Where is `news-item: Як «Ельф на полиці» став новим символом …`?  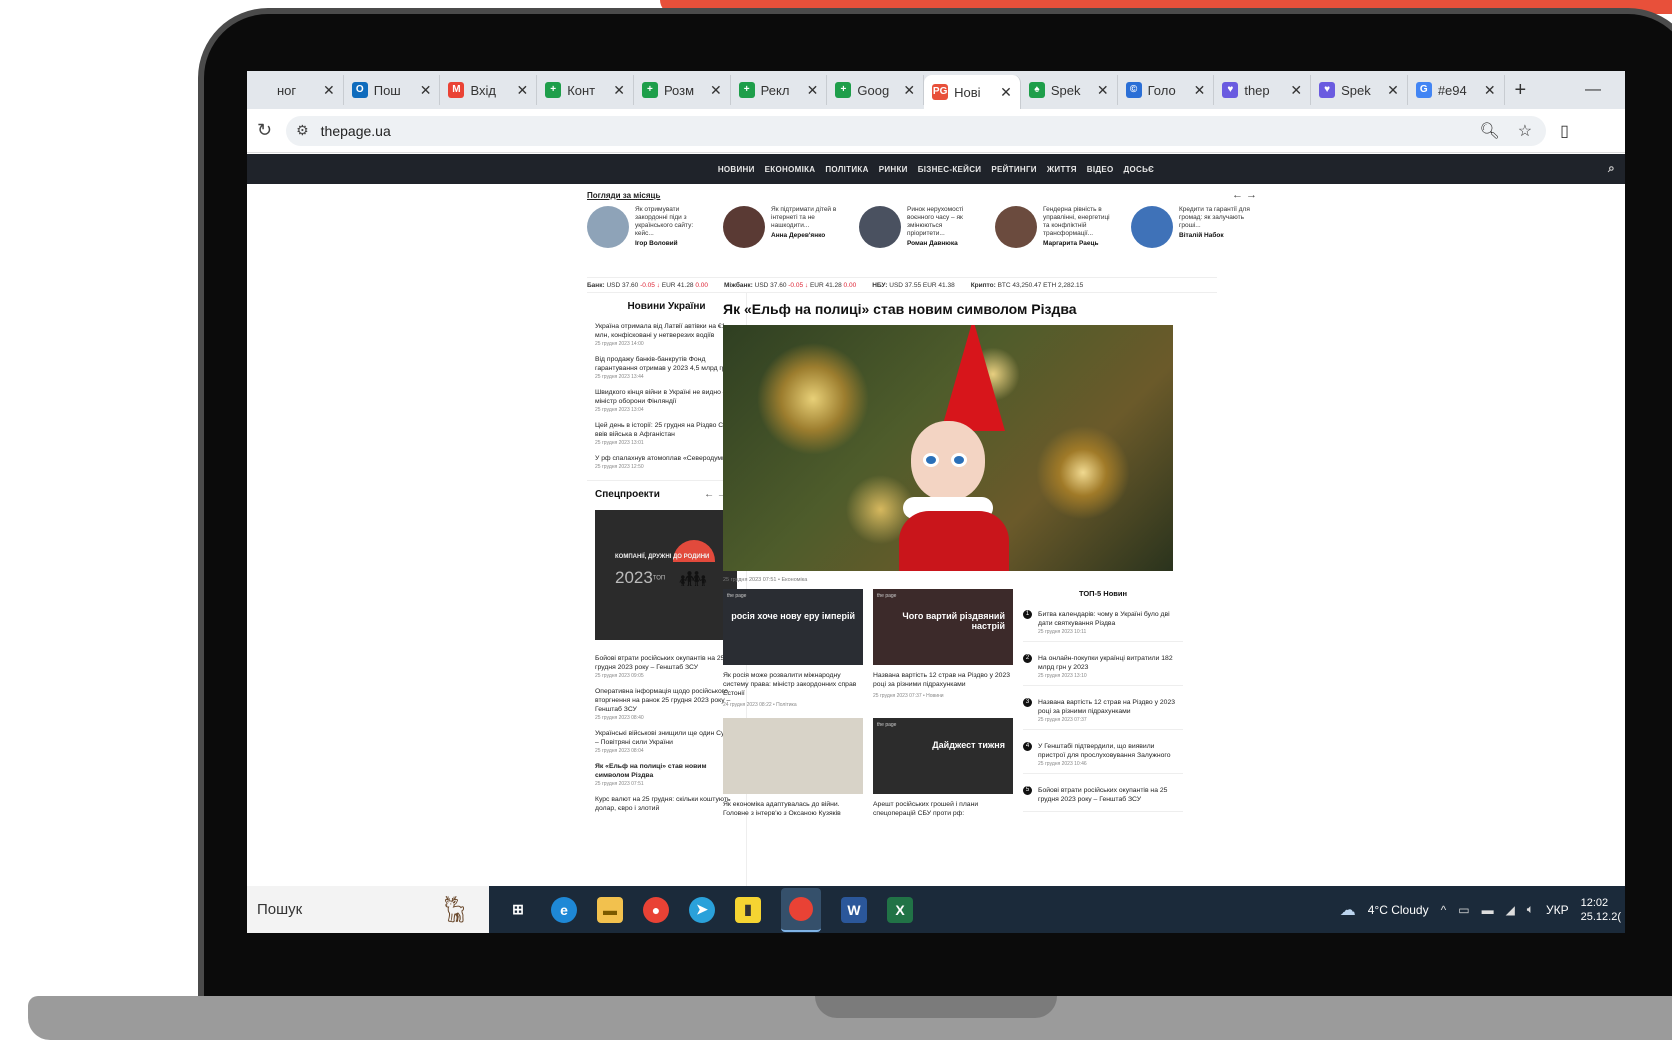
news-item: Як «Ельф на полиці» став новим символом … is located at coordinates (666, 774).